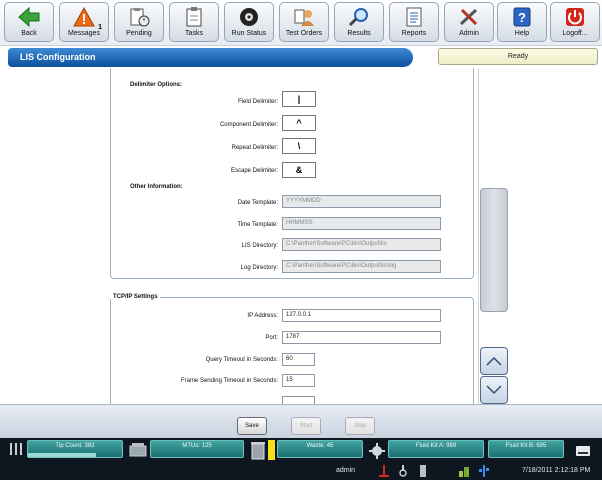  Describe the element at coordinates (257, 203) in the screenshot. I see `date-template-label: Date Template:` at that location.